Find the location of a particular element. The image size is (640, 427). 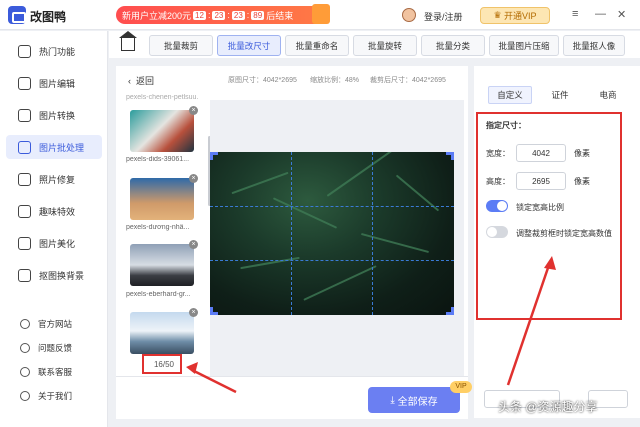

crop-handle-top-right is located at coordinates (450, 156).